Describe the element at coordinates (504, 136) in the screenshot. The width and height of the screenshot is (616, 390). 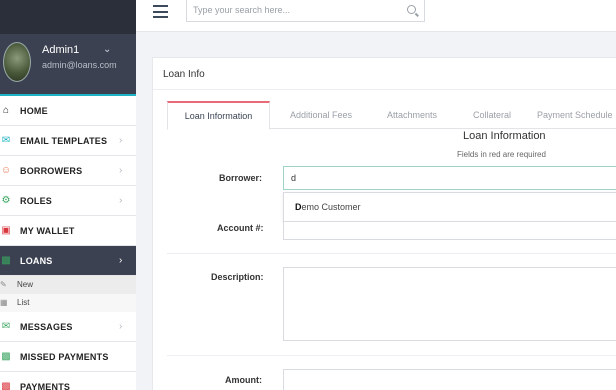
I see `section-title: Loan Information` at that location.